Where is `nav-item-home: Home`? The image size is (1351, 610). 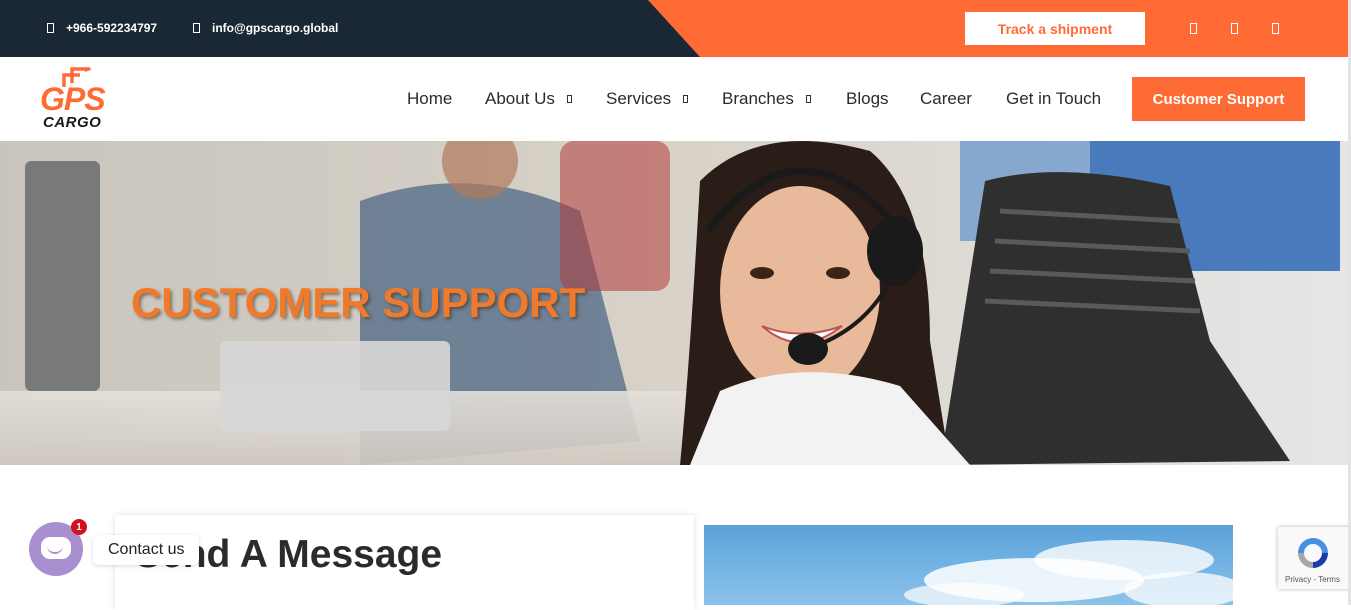 nav-item-home: Home is located at coordinates (429, 99).